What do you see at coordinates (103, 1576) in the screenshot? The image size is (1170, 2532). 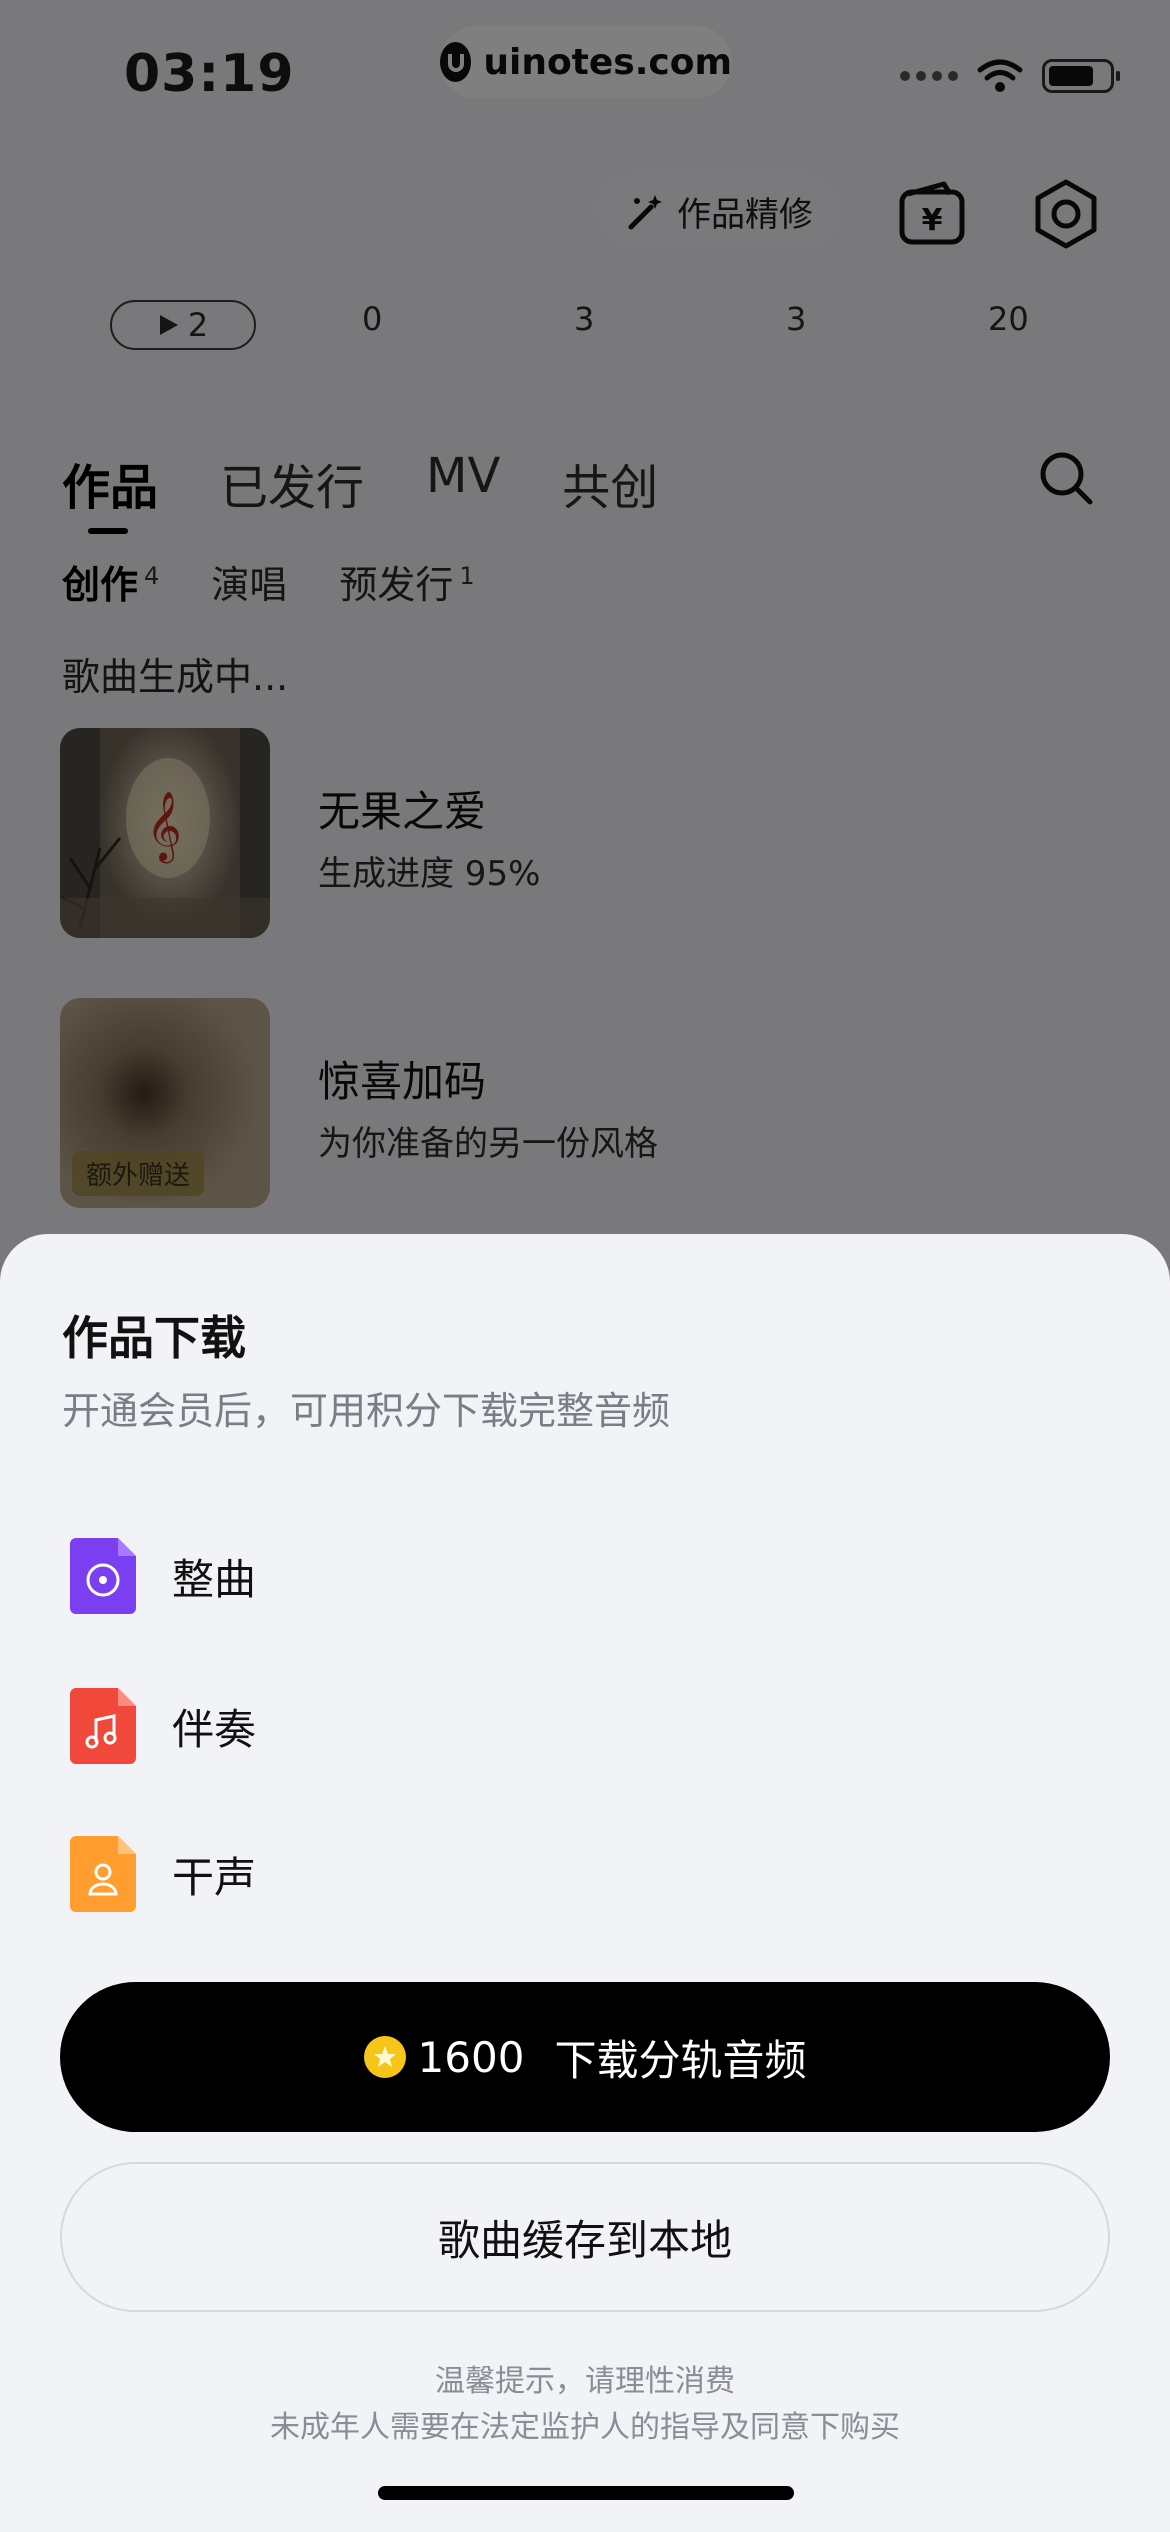 I see `disc-file-icon` at bounding box center [103, 1576].